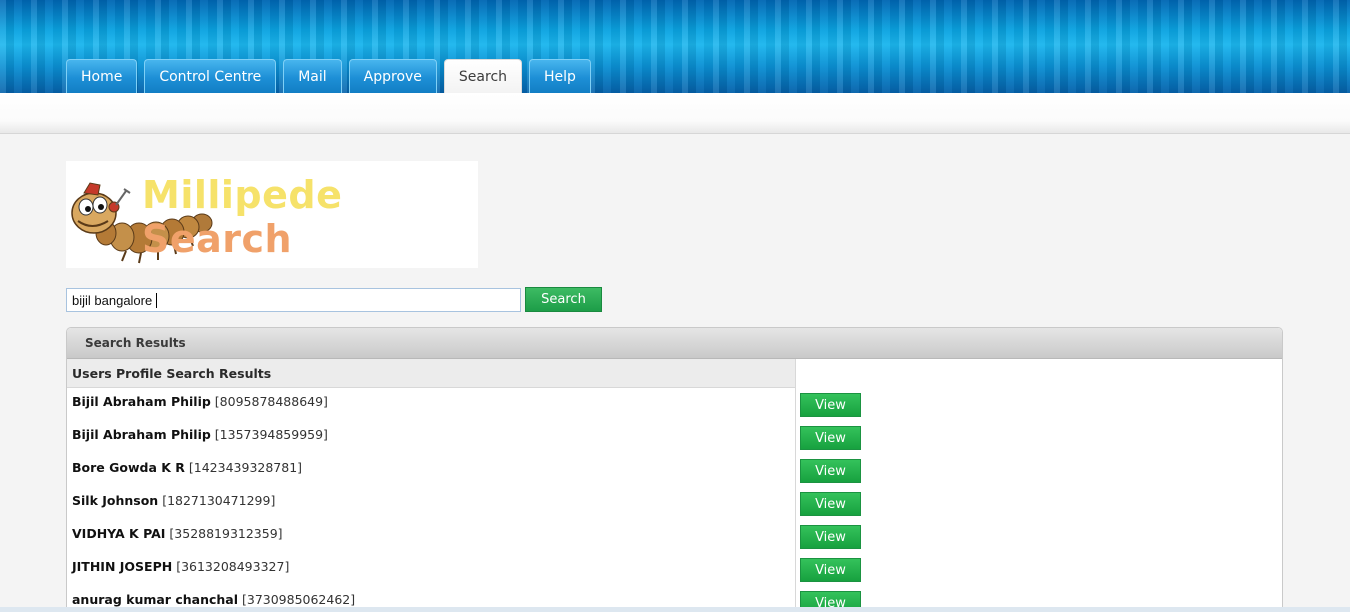 This screenshot has height=612, width=1350. Describe the element at coordinates (675, 113) in the screenshot. I see `sub-header-bar` at that location.